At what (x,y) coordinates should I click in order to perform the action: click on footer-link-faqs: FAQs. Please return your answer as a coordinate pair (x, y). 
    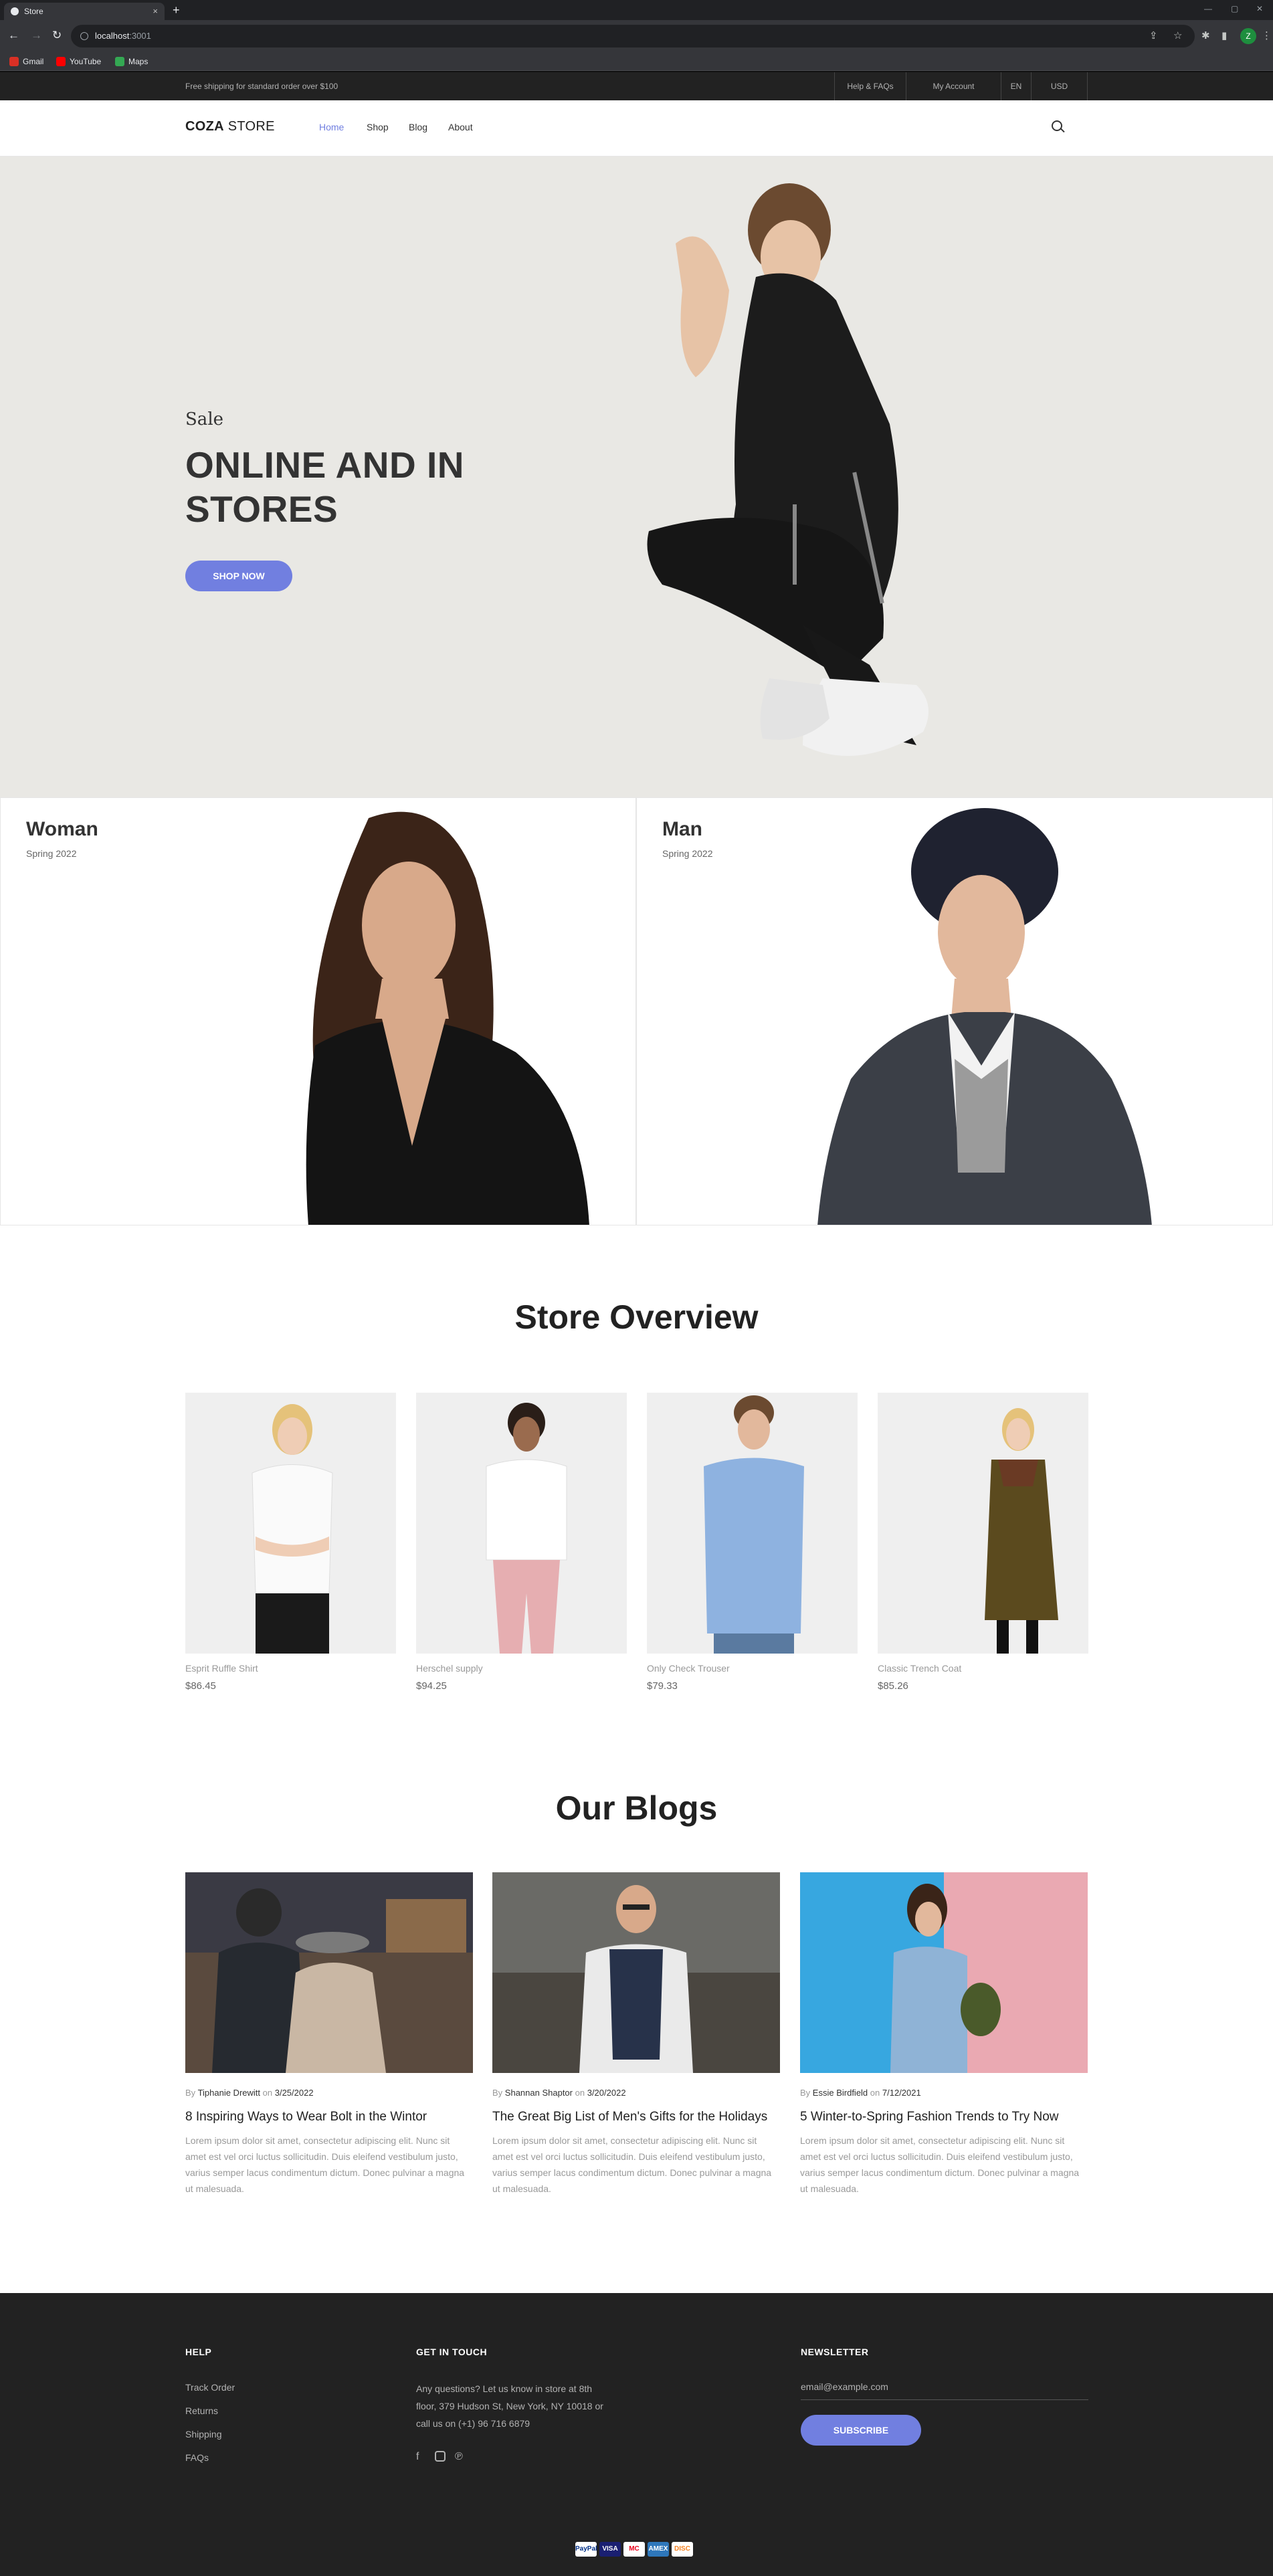
    Looking at the image, I should click on (197, 2457).